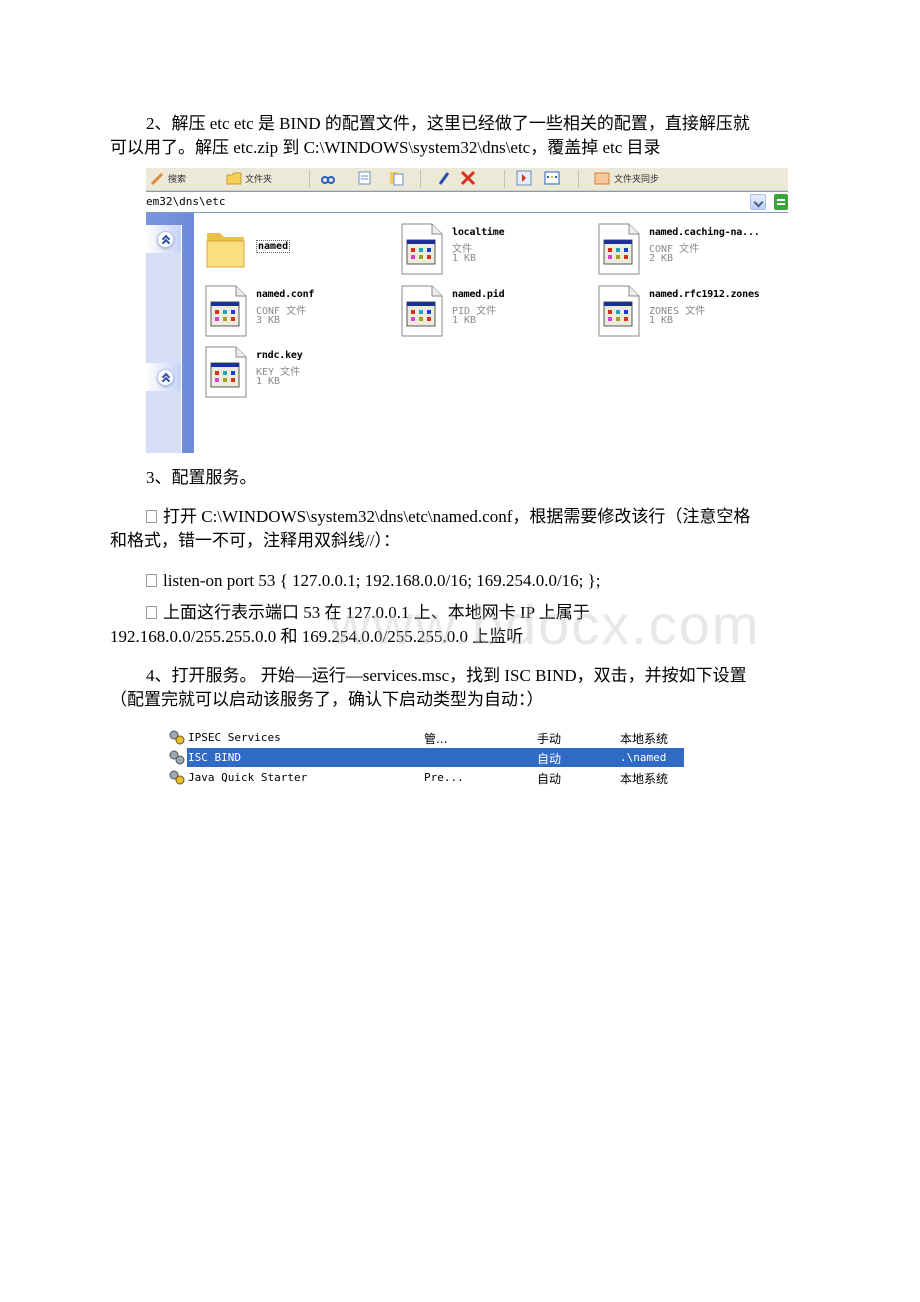 The image size is (920, 1302). Describe the element at coordinates (552, 178) in the screenshot. I see `views-icon` at that location.